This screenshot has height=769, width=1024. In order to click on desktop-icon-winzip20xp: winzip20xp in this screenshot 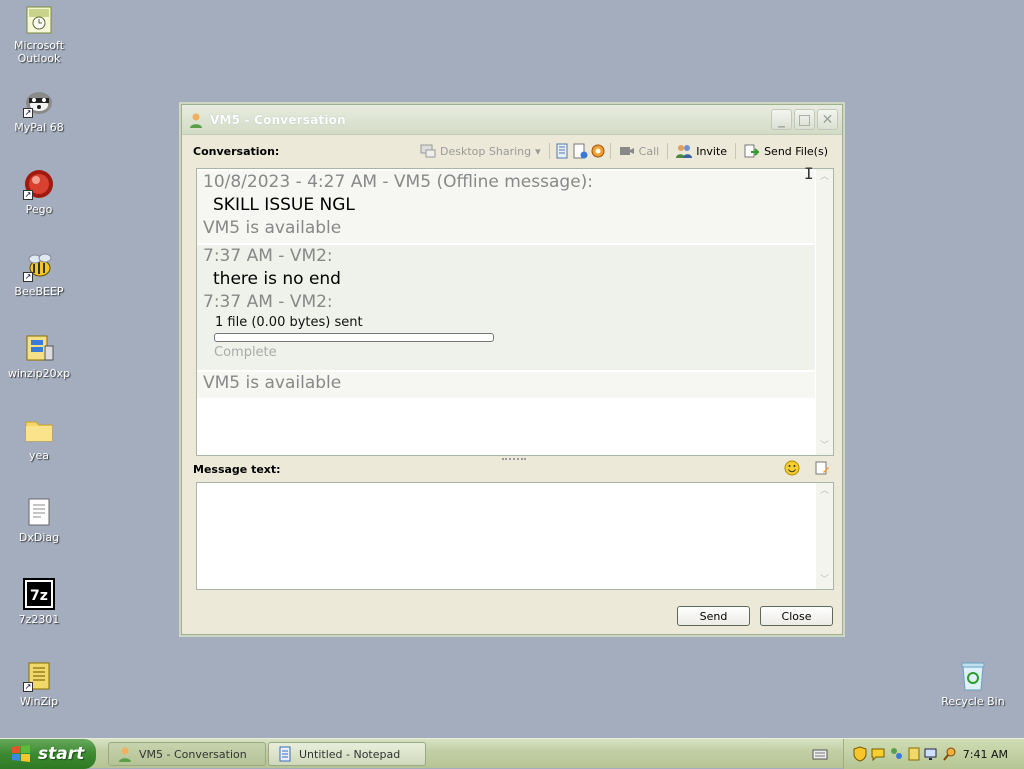, I will do `click(39, 356)`.